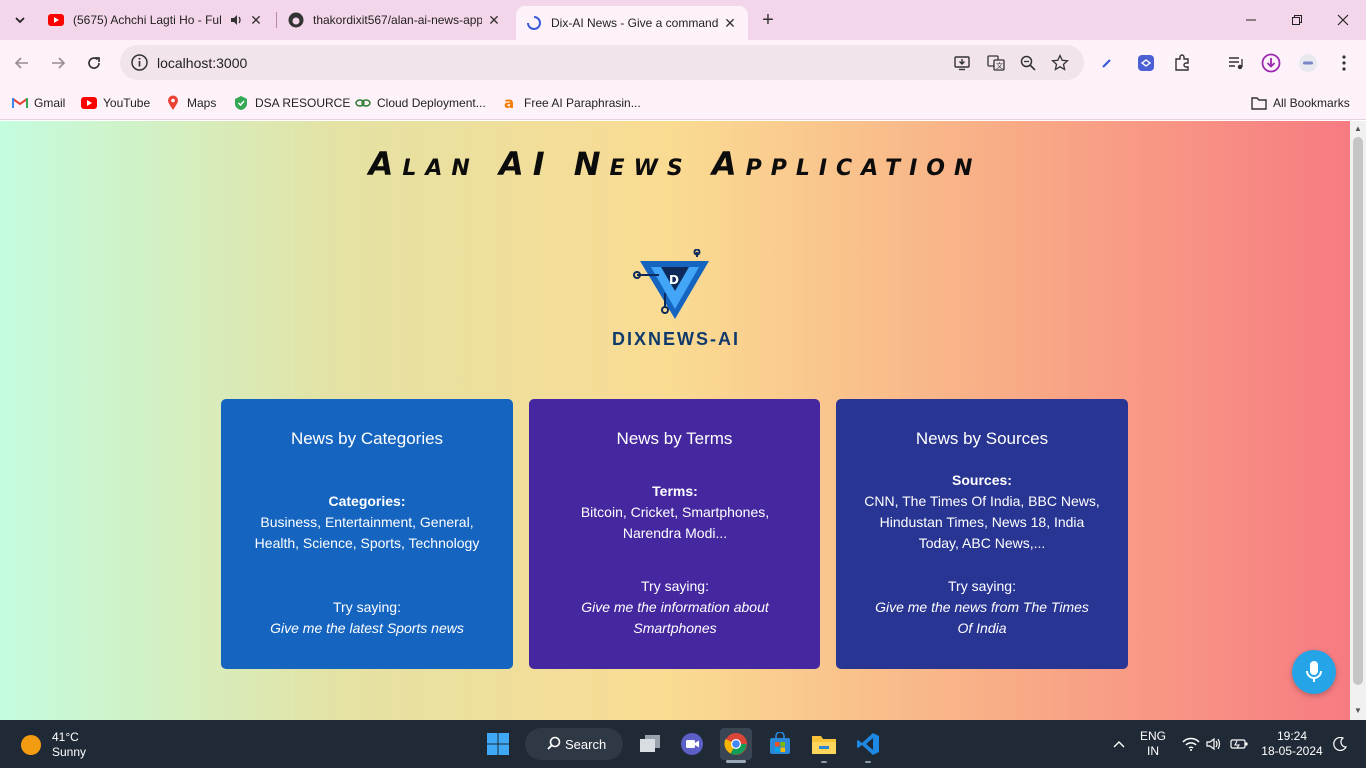  Describe the element at coordinates (534, 23) in the screenshot. I see `loading-icon` at that location.